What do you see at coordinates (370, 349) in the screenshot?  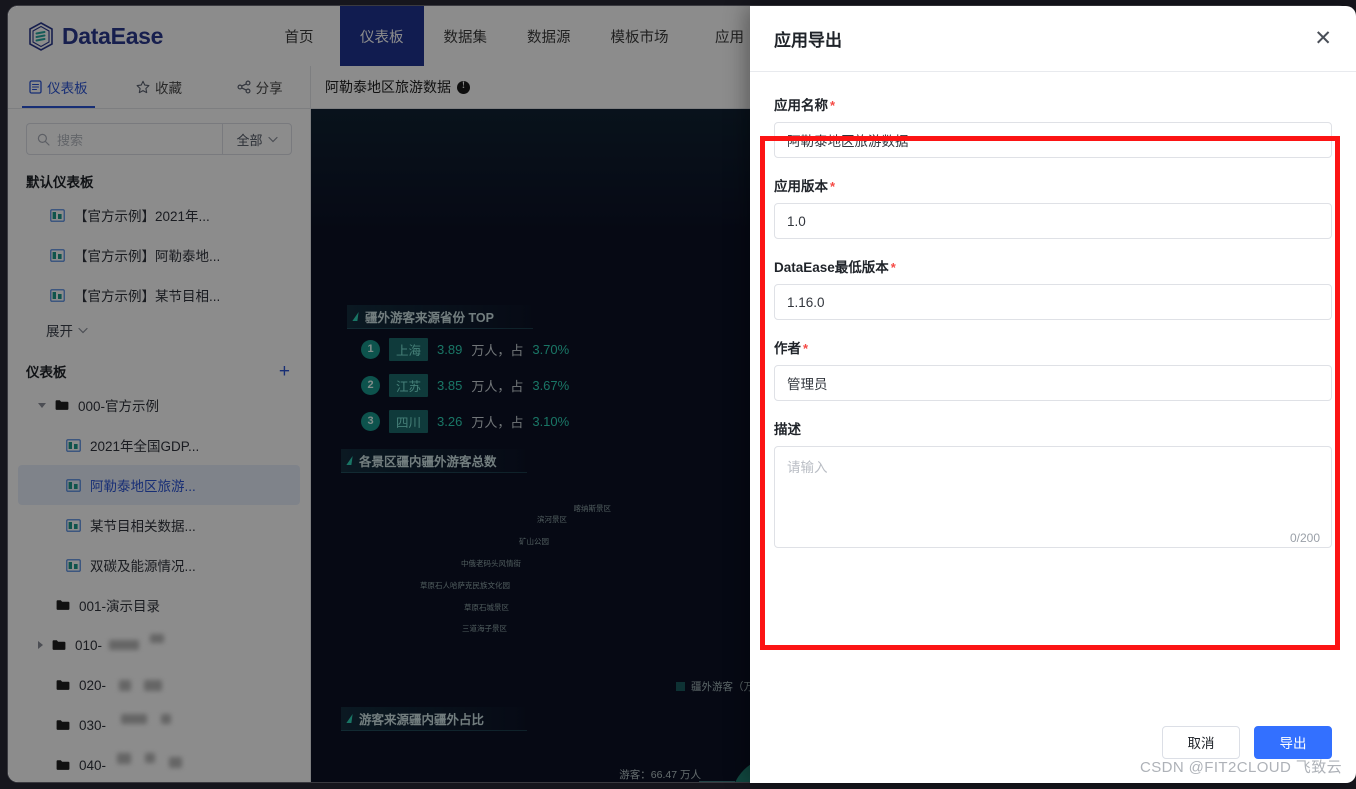 I see `rank-badge: 1` at bounding box center [370, 349].